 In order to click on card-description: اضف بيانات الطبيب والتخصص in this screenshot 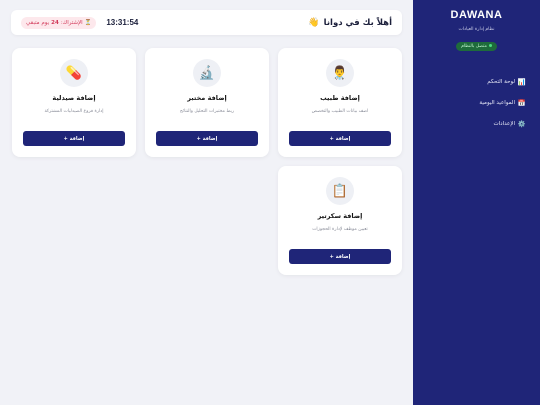, I will do `click(340, 111)`.